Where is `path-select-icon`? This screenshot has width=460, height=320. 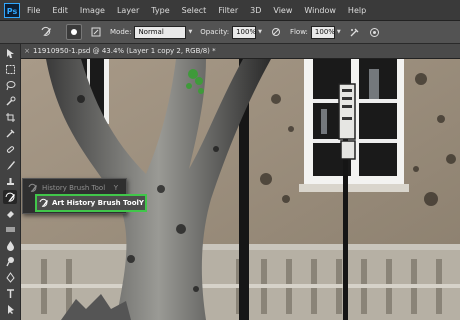 path-select-icon is located at coordinates (10, 309).